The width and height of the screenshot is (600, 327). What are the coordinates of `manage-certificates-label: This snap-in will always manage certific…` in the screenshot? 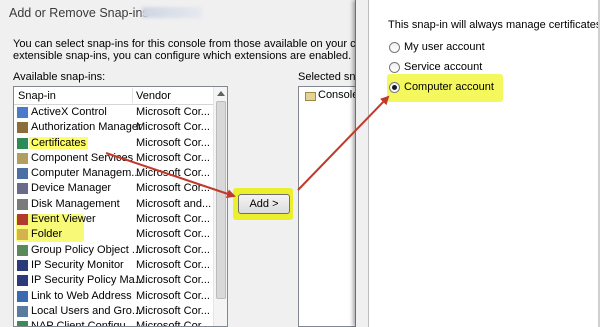 It's located at (494, 25).